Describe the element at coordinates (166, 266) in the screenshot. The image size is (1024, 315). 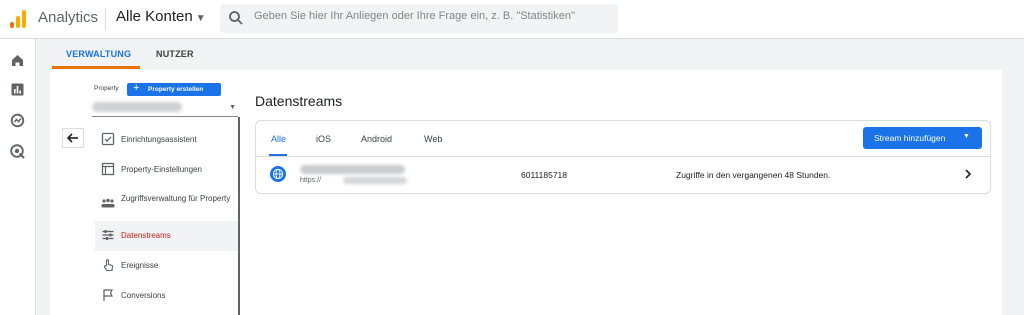
I see `menu-item-ereignisse: Ereignisse` at that location.